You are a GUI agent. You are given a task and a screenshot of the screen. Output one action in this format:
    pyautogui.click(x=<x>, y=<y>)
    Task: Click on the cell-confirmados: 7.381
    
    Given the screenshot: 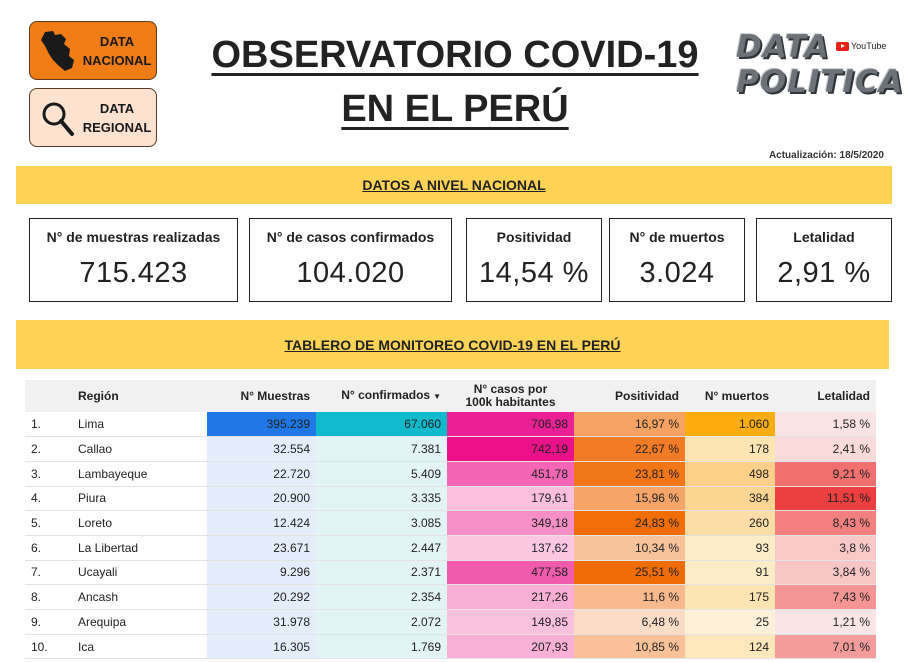 What is the action you would take?
    pyautogui.click(x=381, y=449)
    